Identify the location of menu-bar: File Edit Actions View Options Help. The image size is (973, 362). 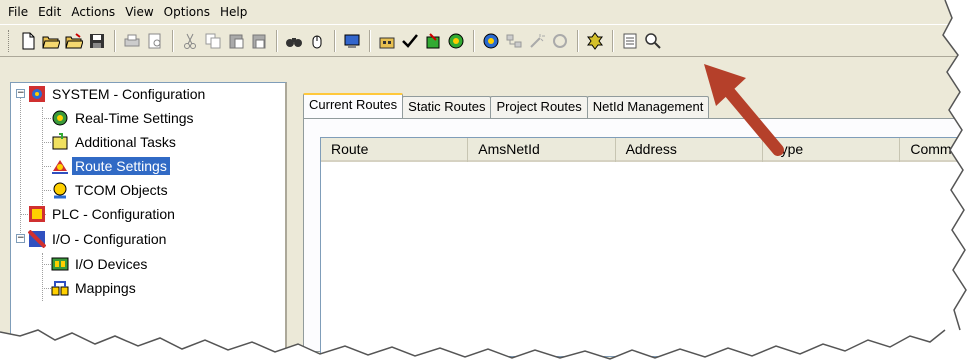
(486, 12).